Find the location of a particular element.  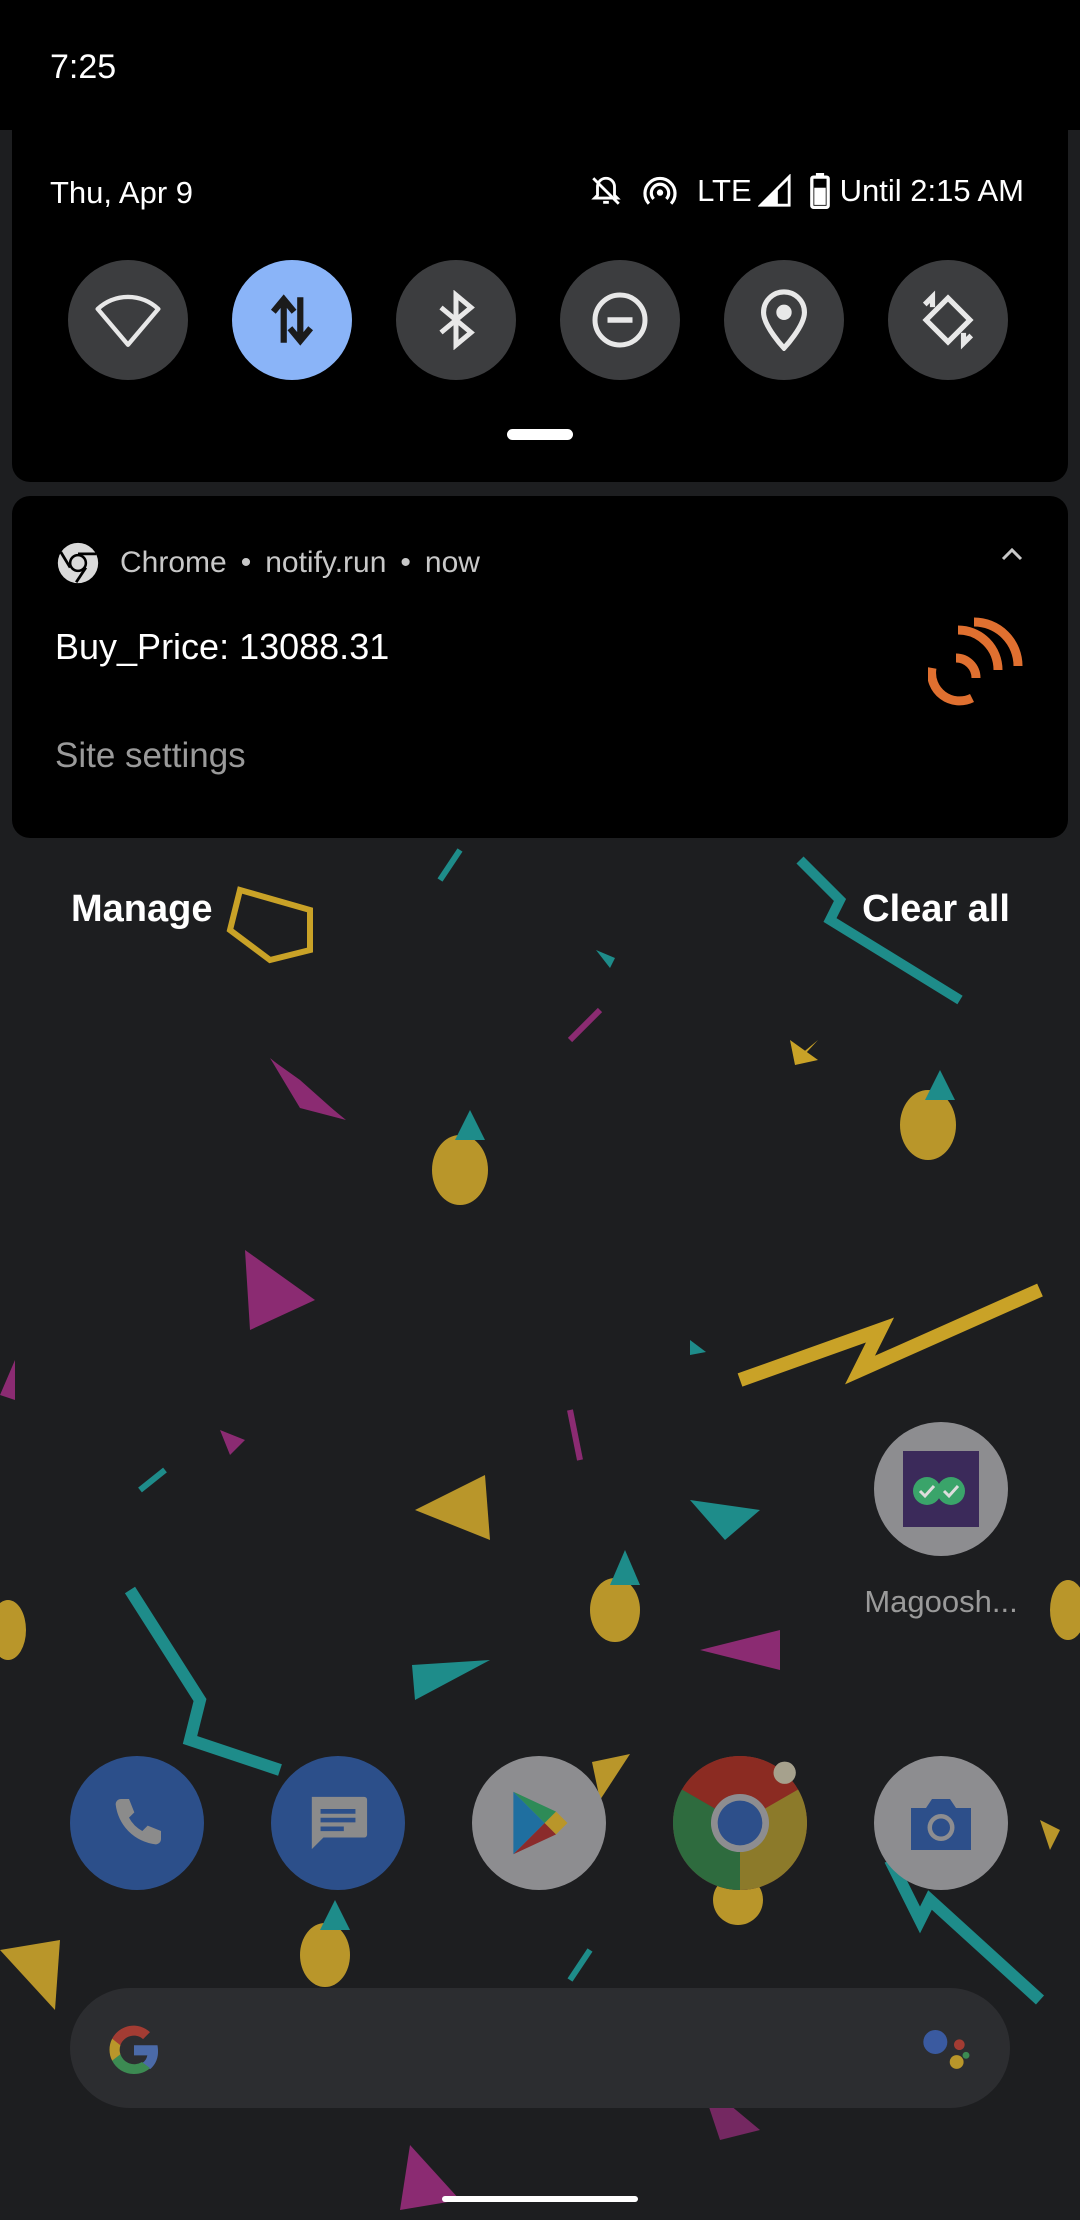

magoosh-app-icon is located at coordinates (941, 1489).